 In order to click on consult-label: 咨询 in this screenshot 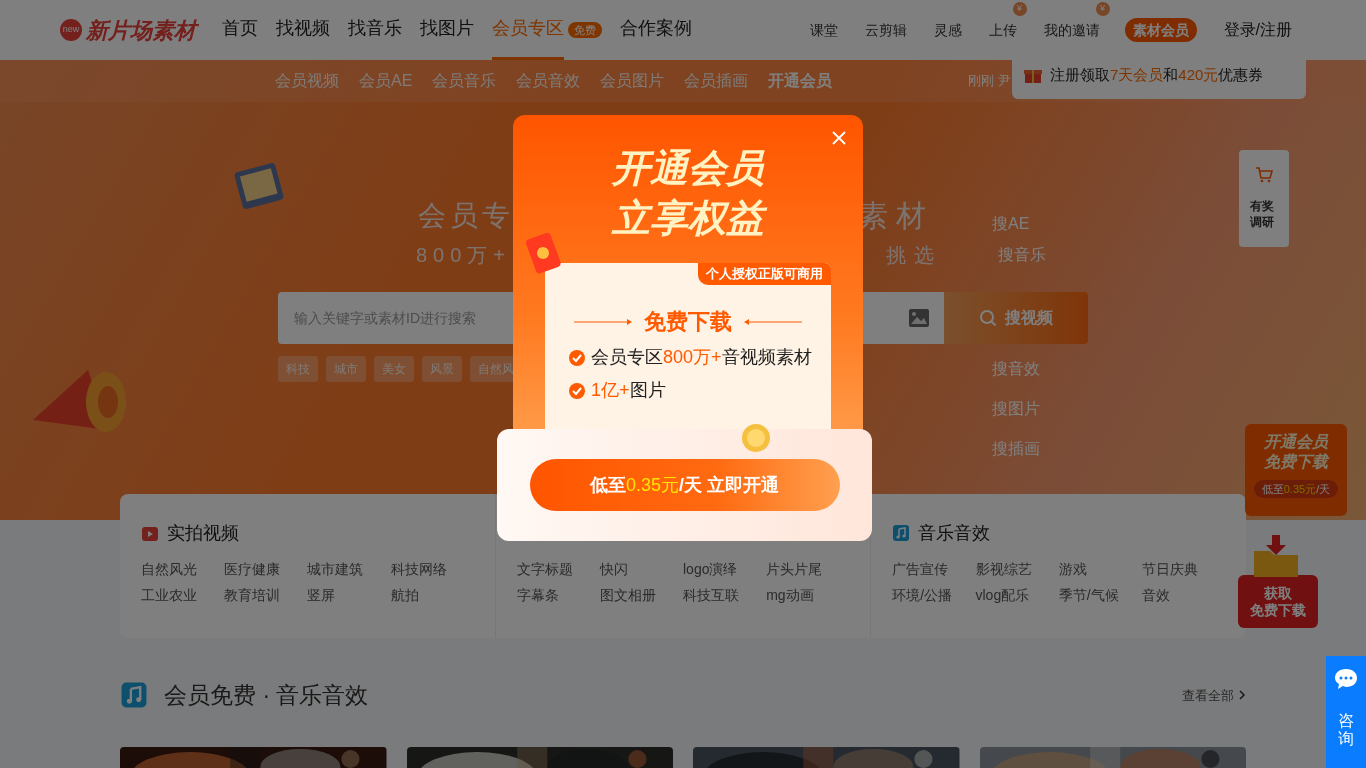, I will do `click(1346, 730)`.